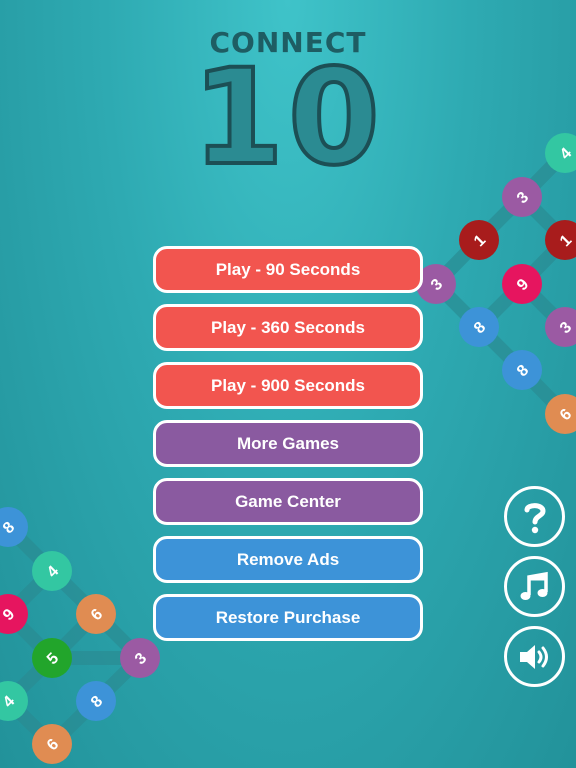 This screenshot has height=768, width=576. Describe the element at coordinates (288, 443) in the screenshot. I see `more-games-button: More Games` at that location.